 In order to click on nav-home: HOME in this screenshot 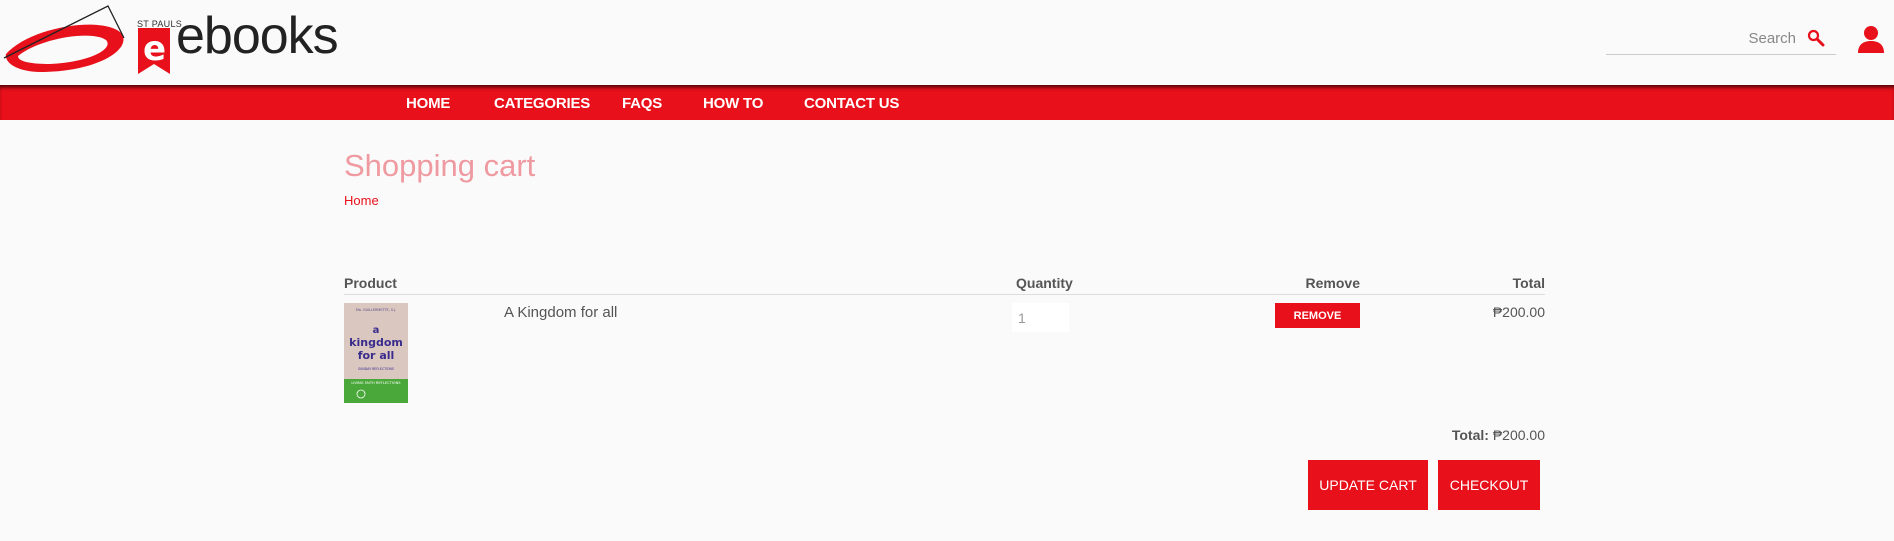, I will do `click(428, 103)`.